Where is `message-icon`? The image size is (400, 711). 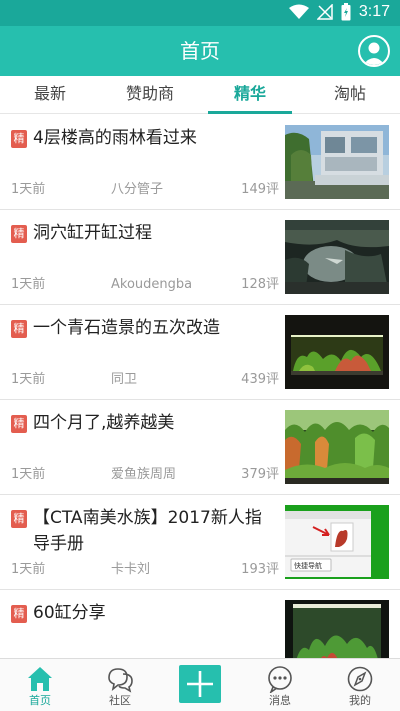
message-icon is located at coordinates (280, 679).